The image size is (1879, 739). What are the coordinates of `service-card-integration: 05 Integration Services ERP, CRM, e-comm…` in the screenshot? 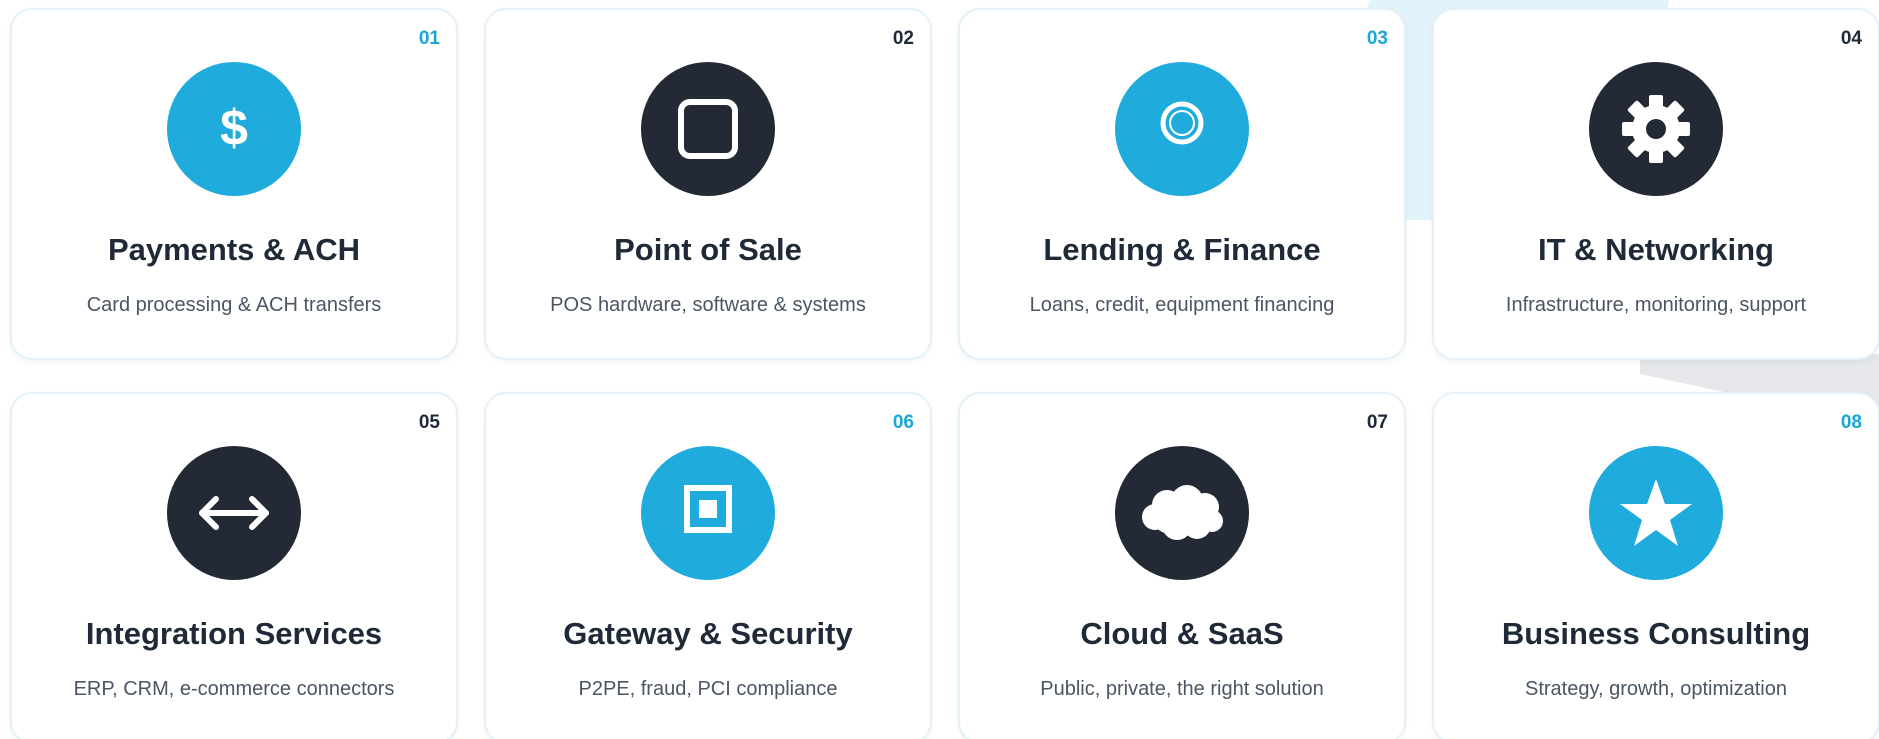 It's located at (234, 565).